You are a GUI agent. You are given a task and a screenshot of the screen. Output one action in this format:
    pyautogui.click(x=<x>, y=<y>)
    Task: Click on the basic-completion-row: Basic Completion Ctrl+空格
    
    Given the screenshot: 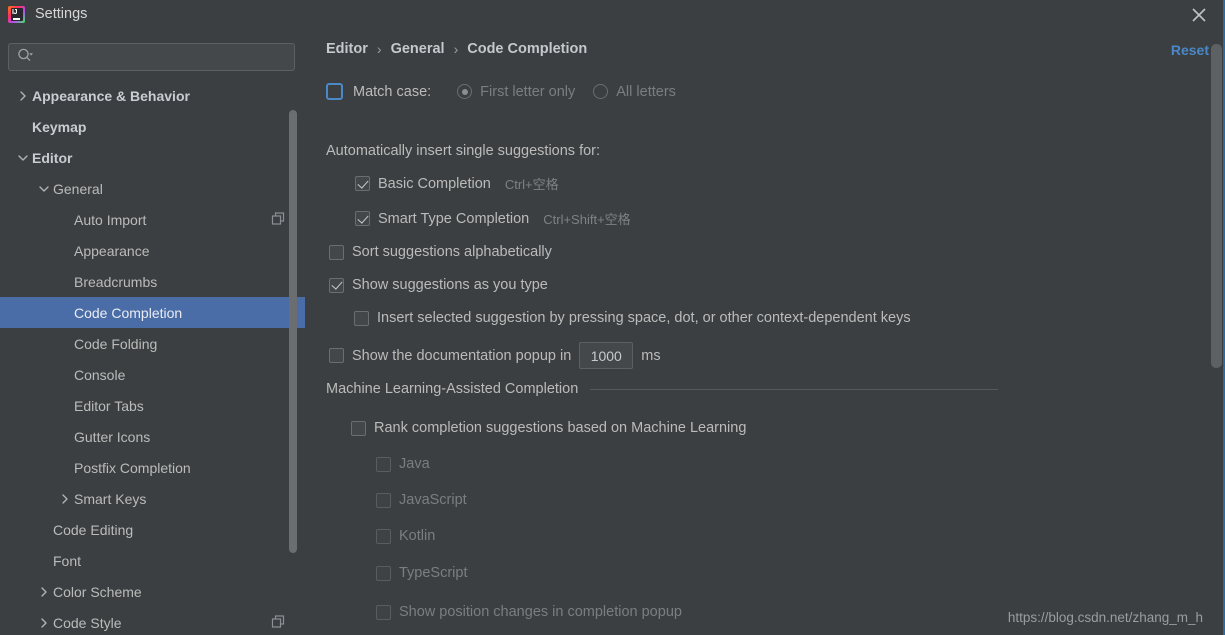 What is the action you would take?
    pyautogui.click(x=457, y=183)
    